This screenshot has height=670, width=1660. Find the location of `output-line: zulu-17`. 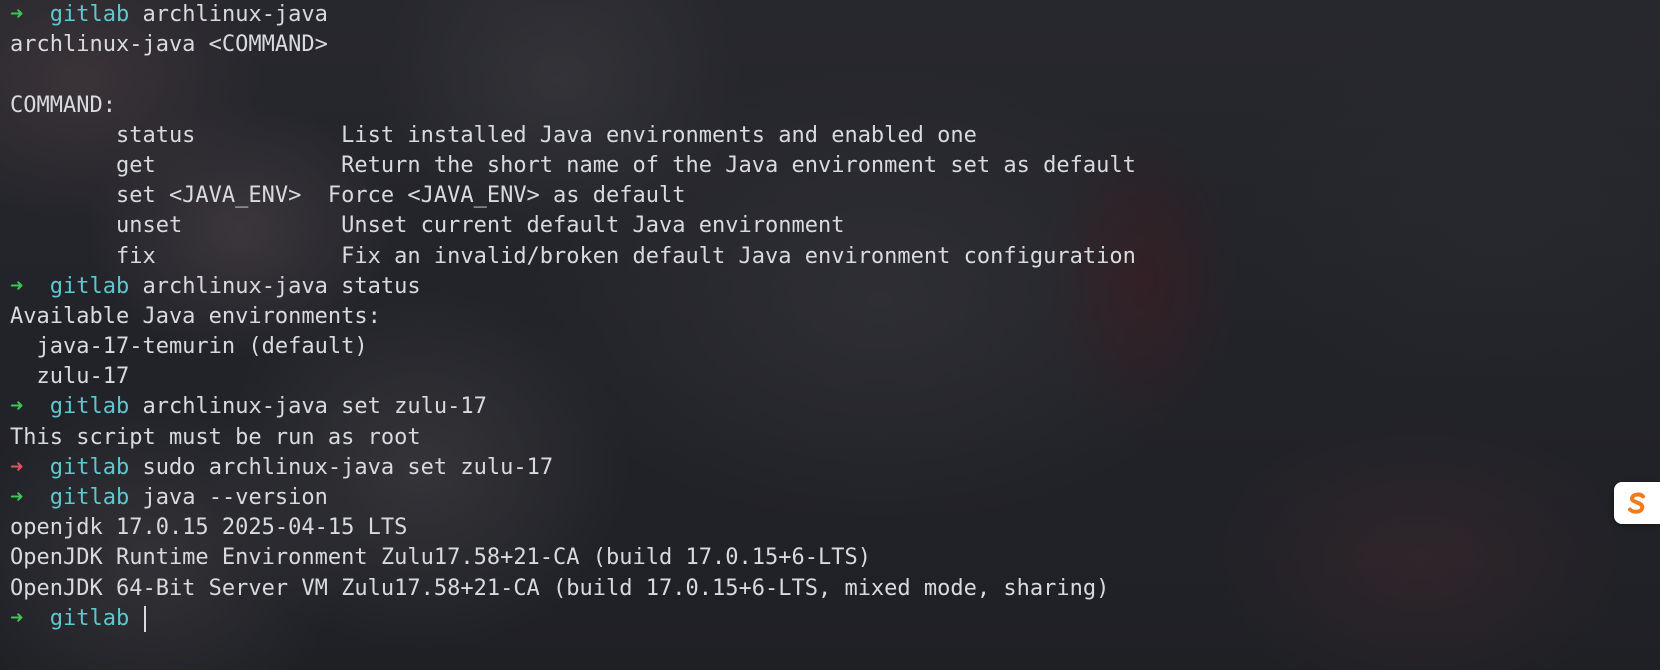

output-line: zulu-17 is located at coordinates (70, 377).